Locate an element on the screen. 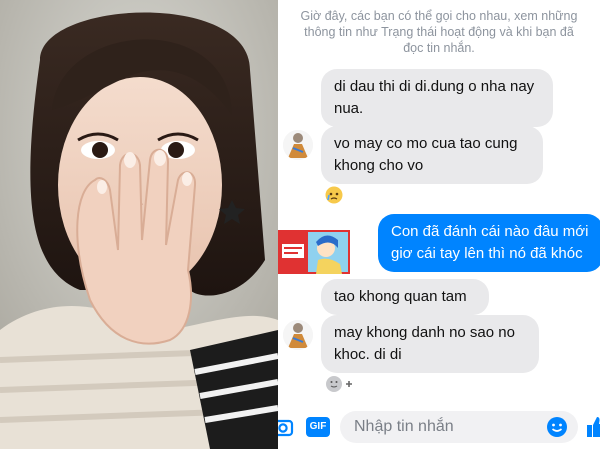  camera-icon is located at coordinates (287, 427).